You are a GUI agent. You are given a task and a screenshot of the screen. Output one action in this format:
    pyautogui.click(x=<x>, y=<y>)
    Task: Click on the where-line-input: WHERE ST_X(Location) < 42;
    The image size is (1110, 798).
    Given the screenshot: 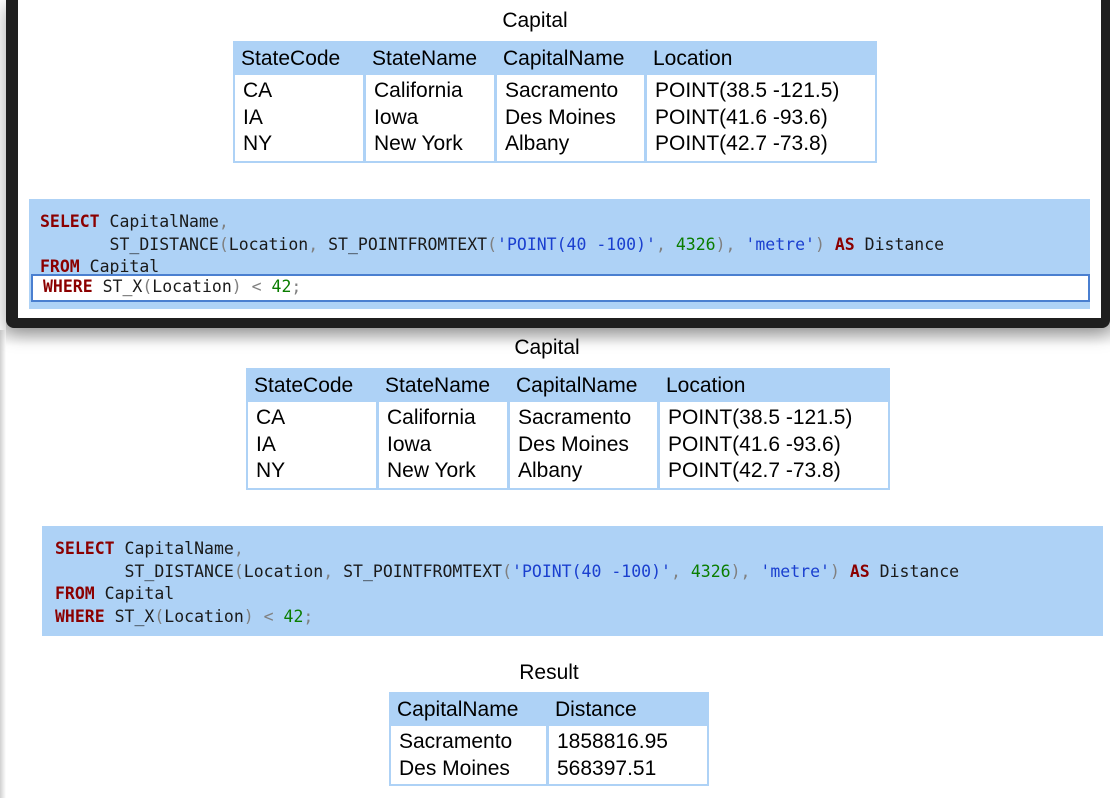 What is the action you would take?
    pyautogui.click(x=560, y=288)
    